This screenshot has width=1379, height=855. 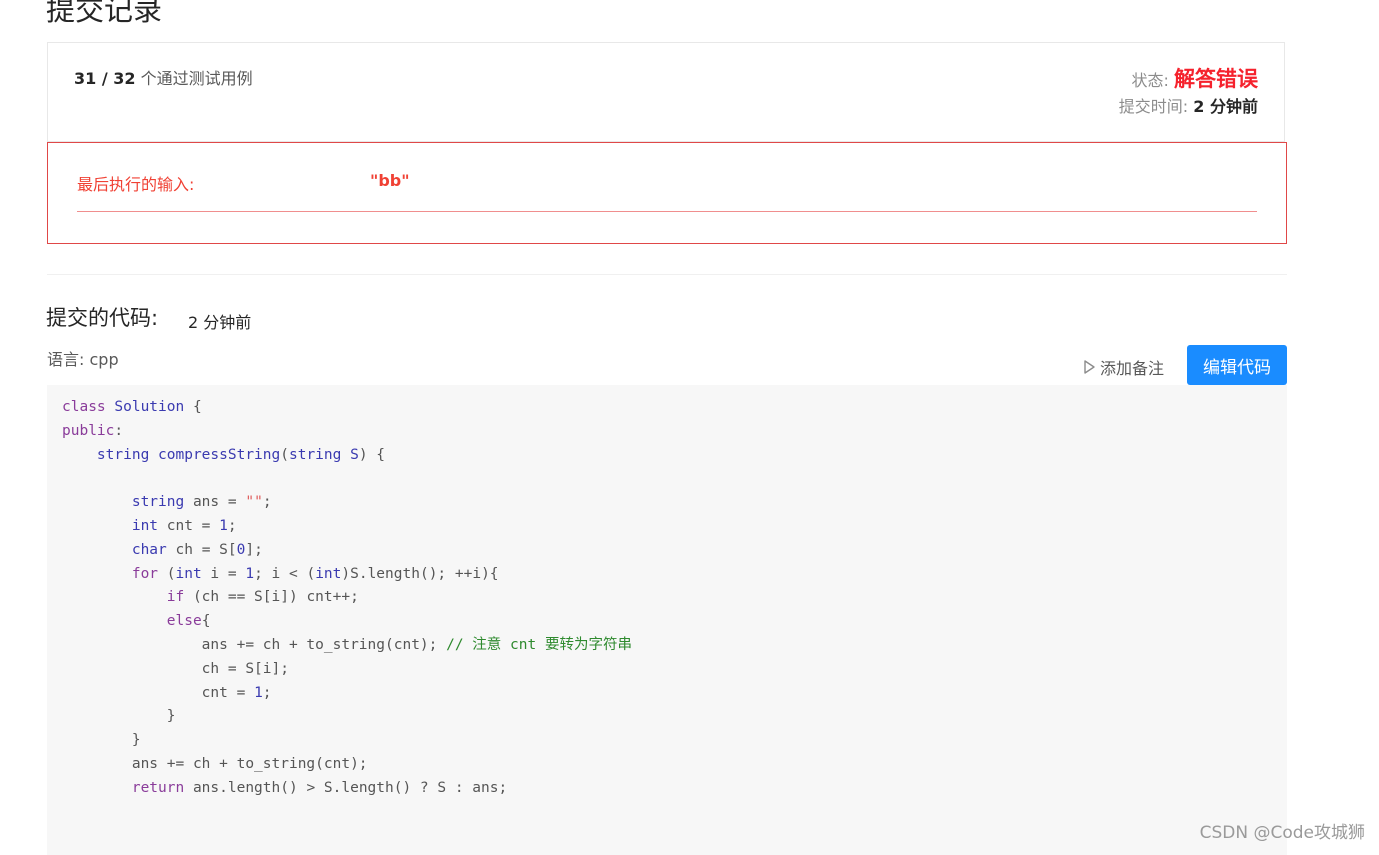 I want to click on add-note-button: 添加备注, so click(x=1123, y=367).